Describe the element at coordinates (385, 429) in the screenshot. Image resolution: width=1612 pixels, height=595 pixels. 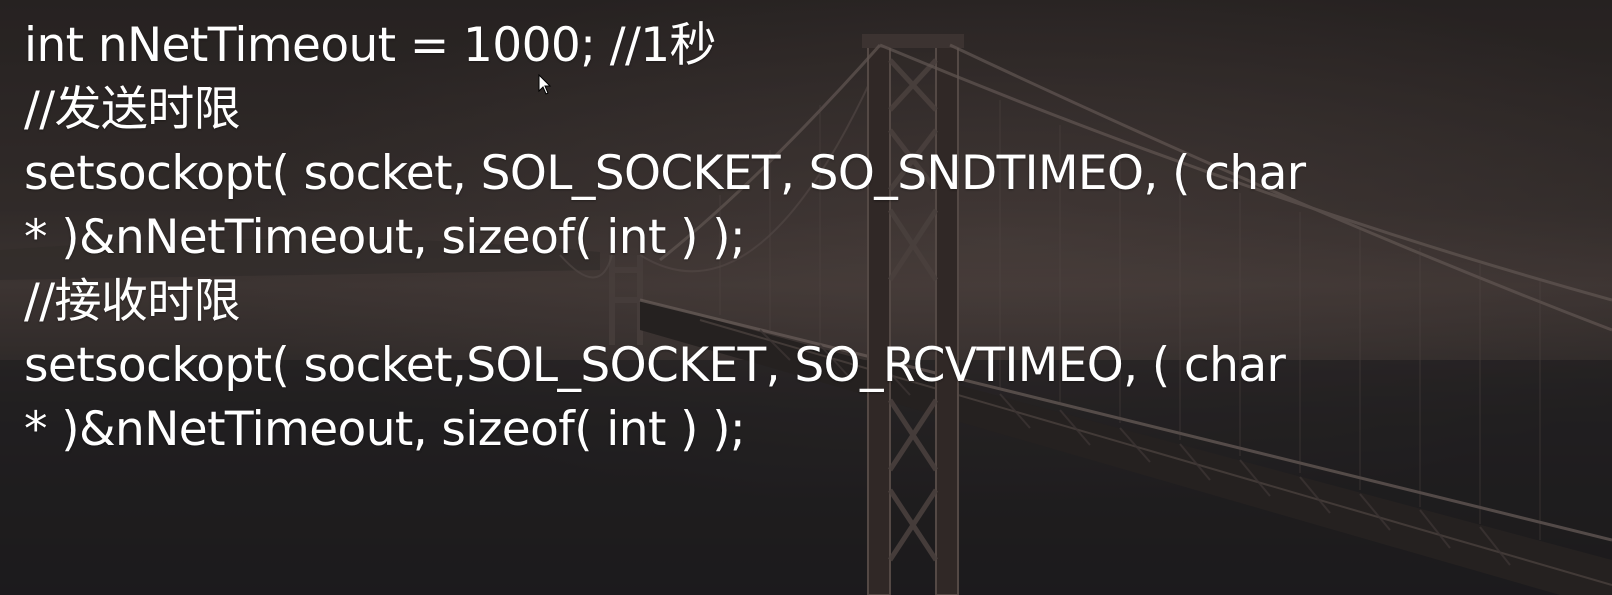
I see `code-line-setsockopt-receive-continued: * )&nNetTimeout, sizeof( int ) );` at that location.